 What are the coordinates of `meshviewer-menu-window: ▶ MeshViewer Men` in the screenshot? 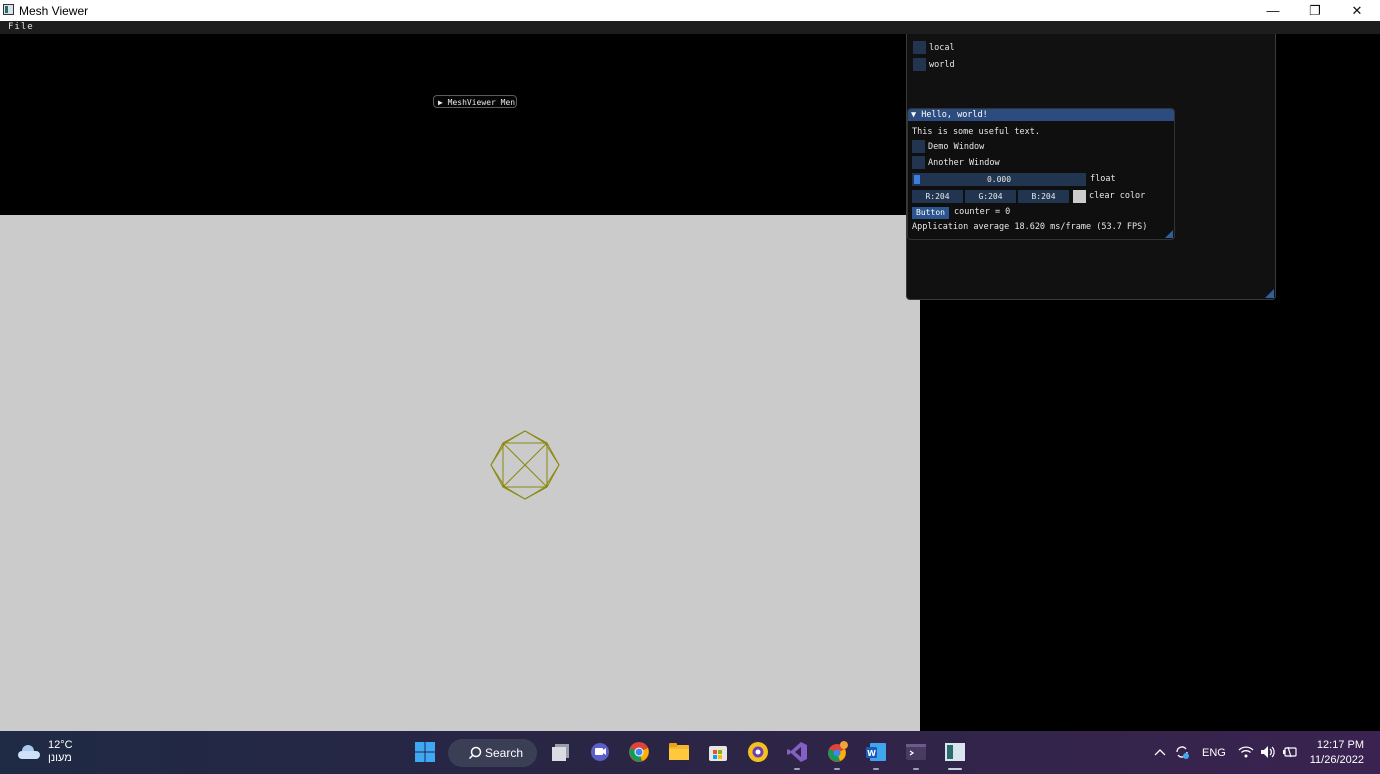 It's located at (475, 101).